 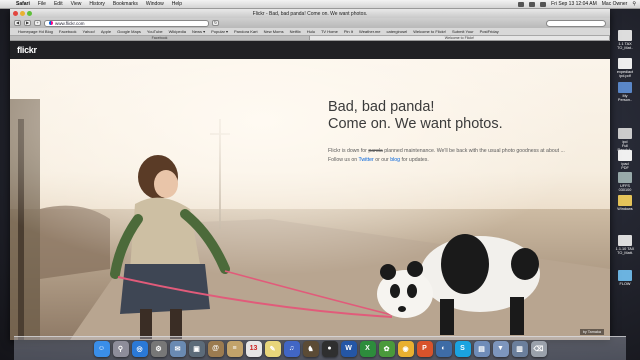 I want to click on desktop-icon-ipad-pdf: ipad PDF, so click(x=625, y=160).